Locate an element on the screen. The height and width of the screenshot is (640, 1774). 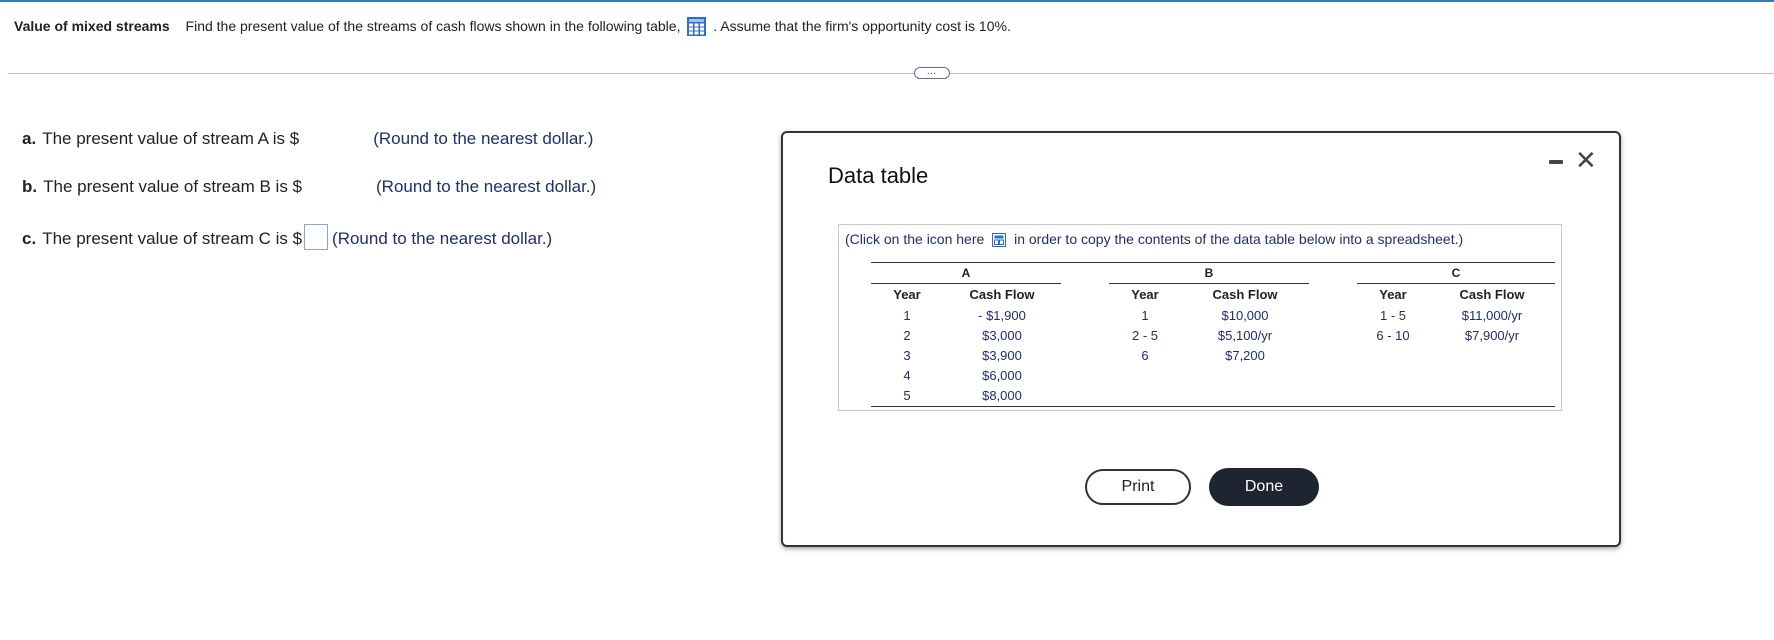
table-cell-b-cf: $5,100/yr is located at coordinates (1245, 335).